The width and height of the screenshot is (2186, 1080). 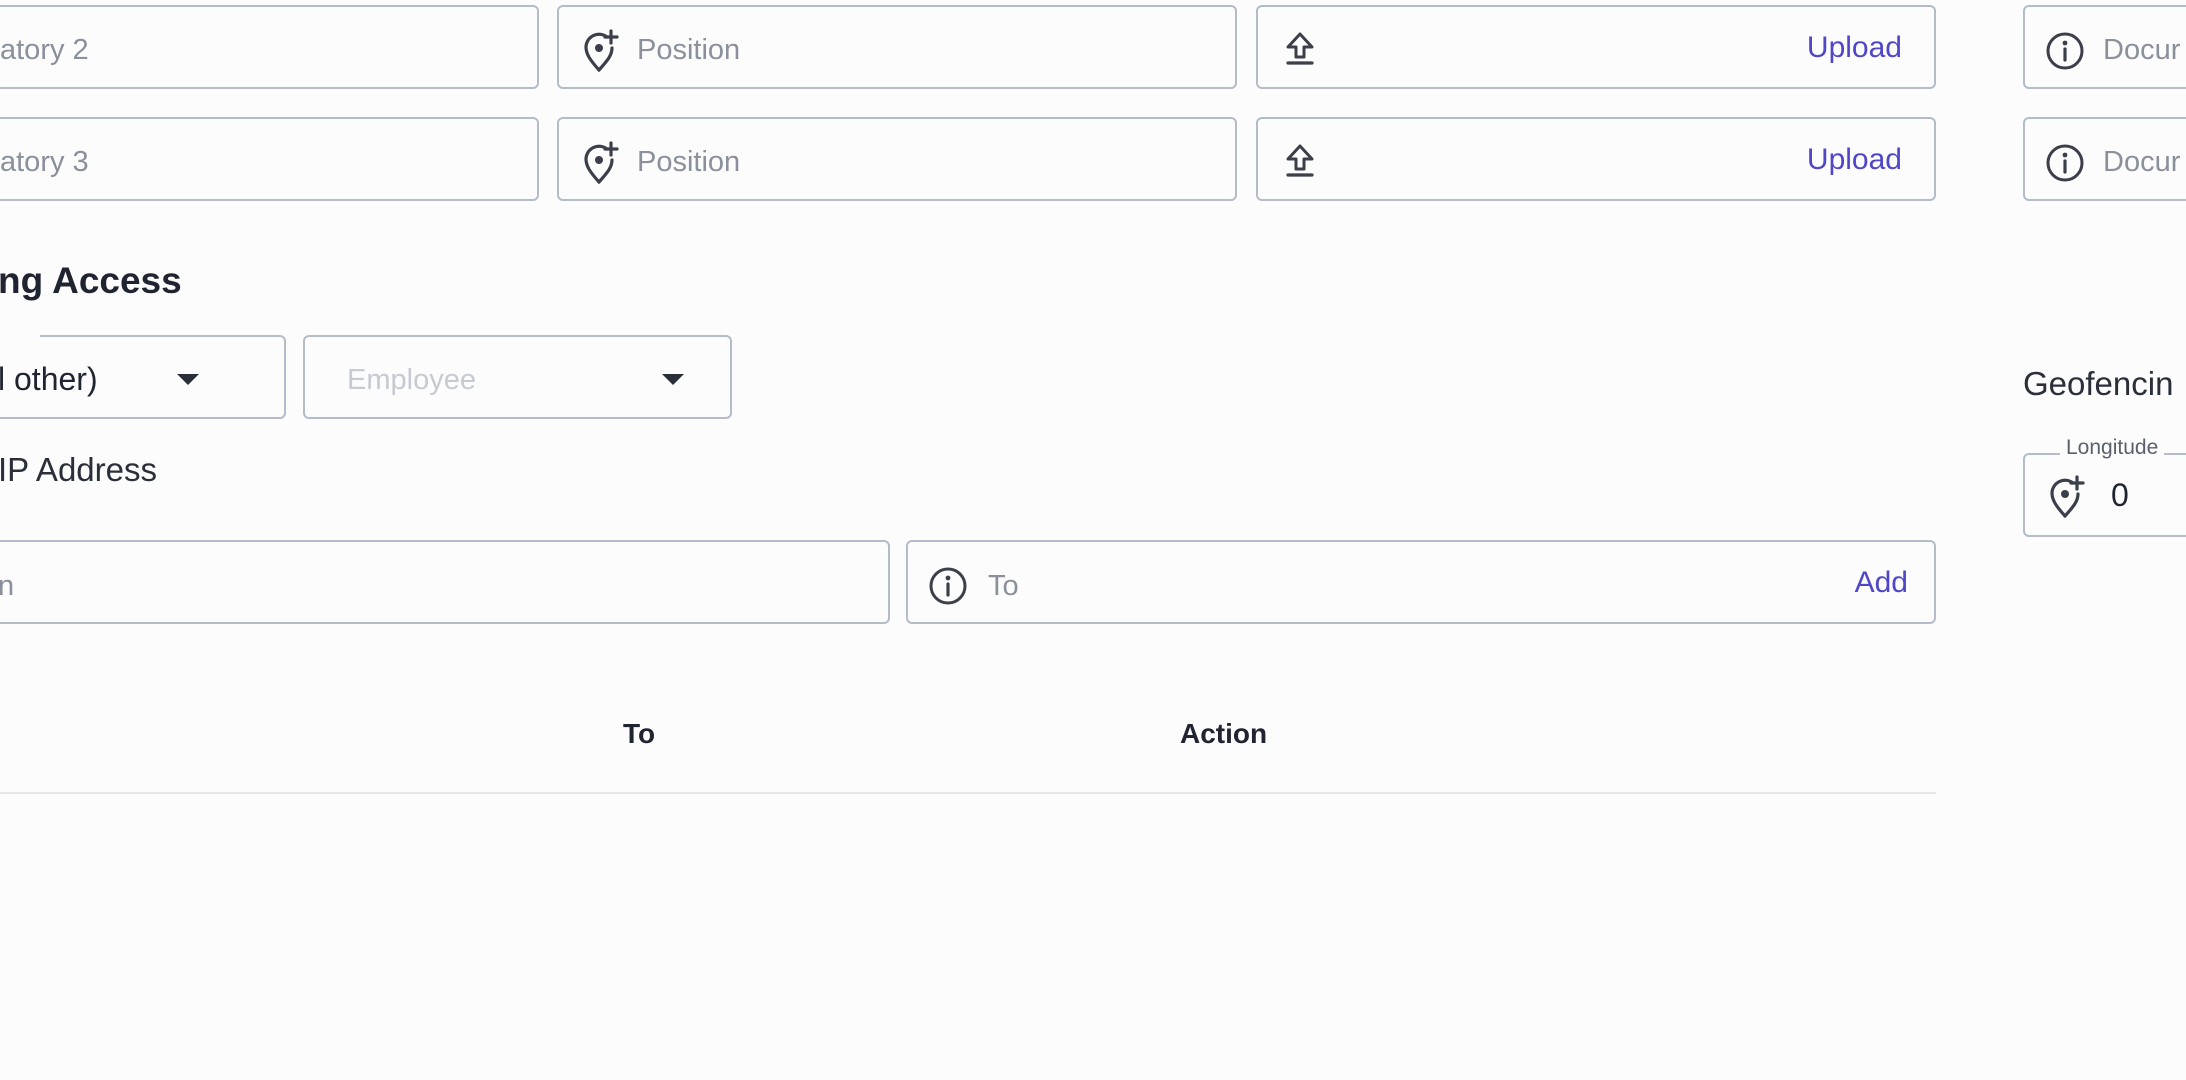 What do you see at coordinates (411, 380) in the screenshot?
I see `employee-placeholder: Employee` at bounding box center [411, 380].